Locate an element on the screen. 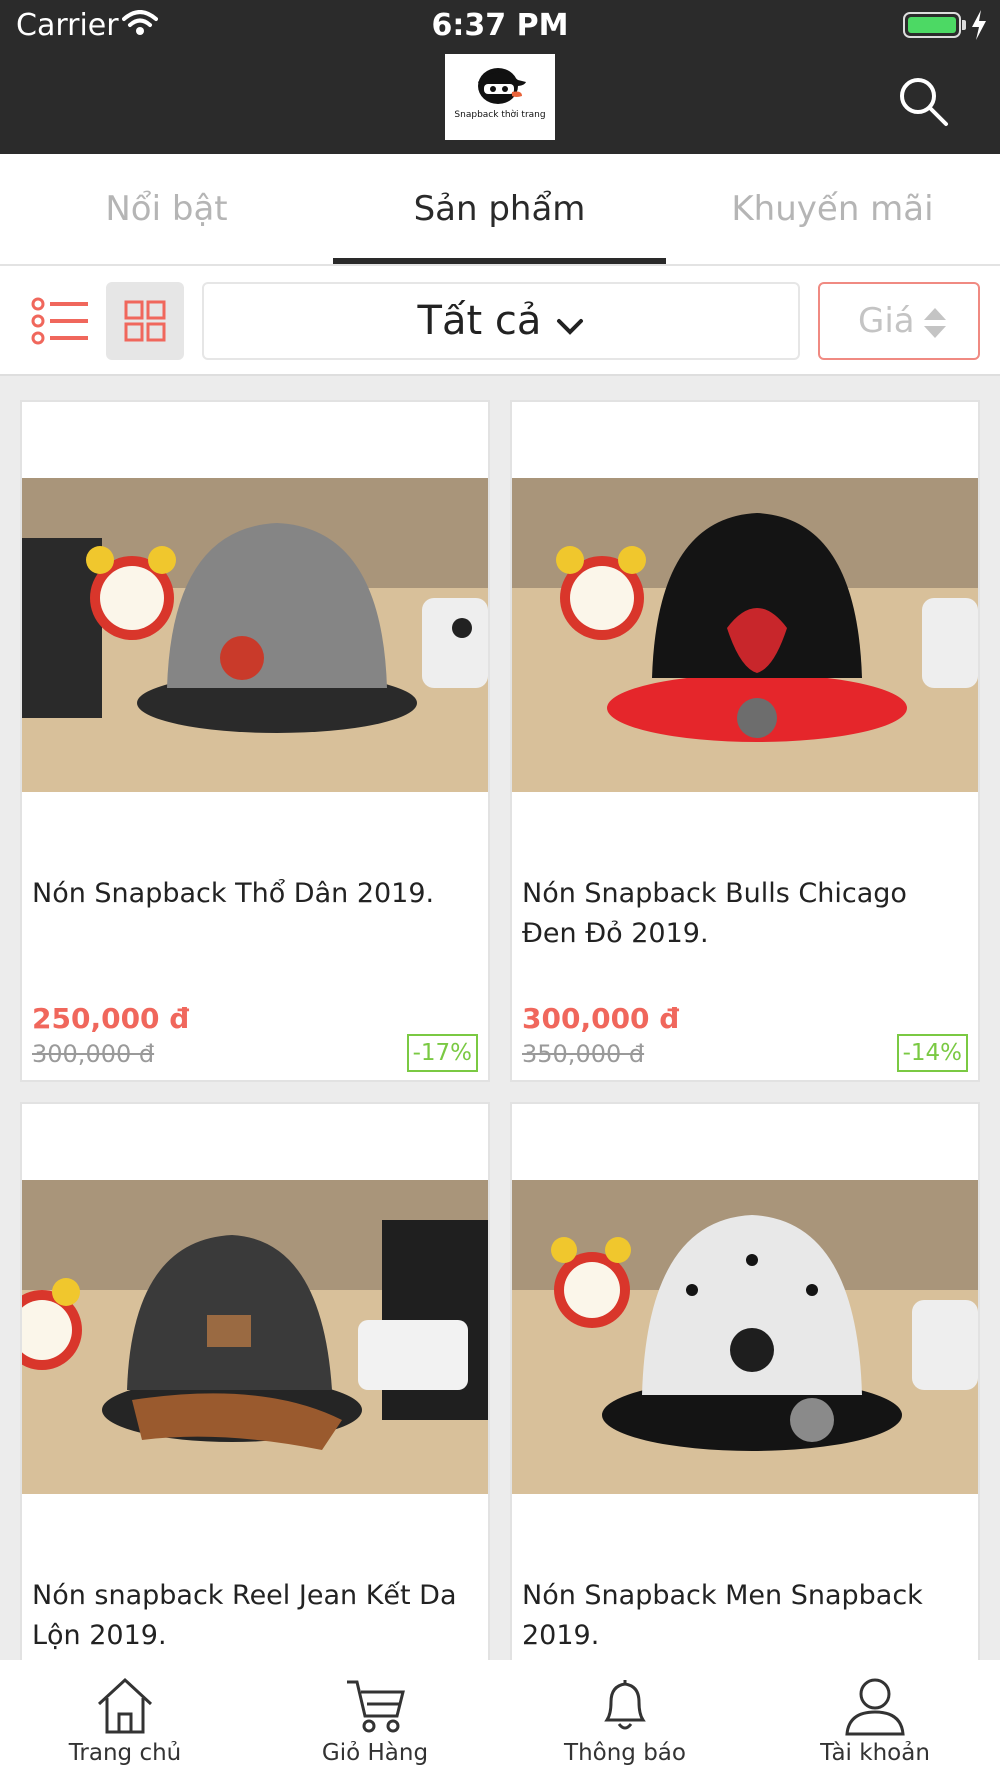 The width and height of the screenshot is (1000, 1778). nav-home-label: Trang chủ is located at coordinates (125, 1753).